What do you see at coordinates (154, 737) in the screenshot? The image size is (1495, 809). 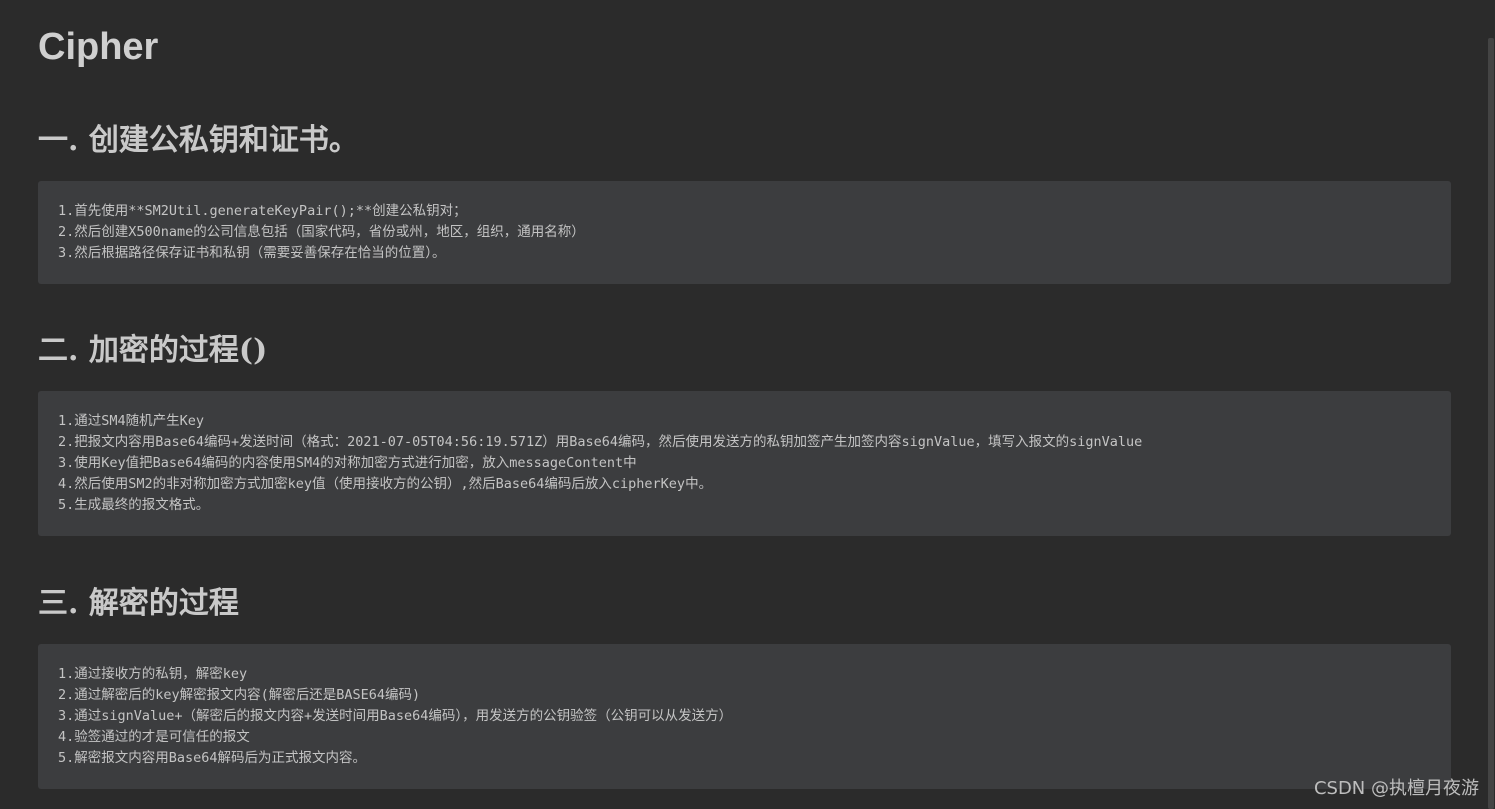 I see `code-line: 4.验签通过的才是可信任的报文` at bounding box center [154, 737].